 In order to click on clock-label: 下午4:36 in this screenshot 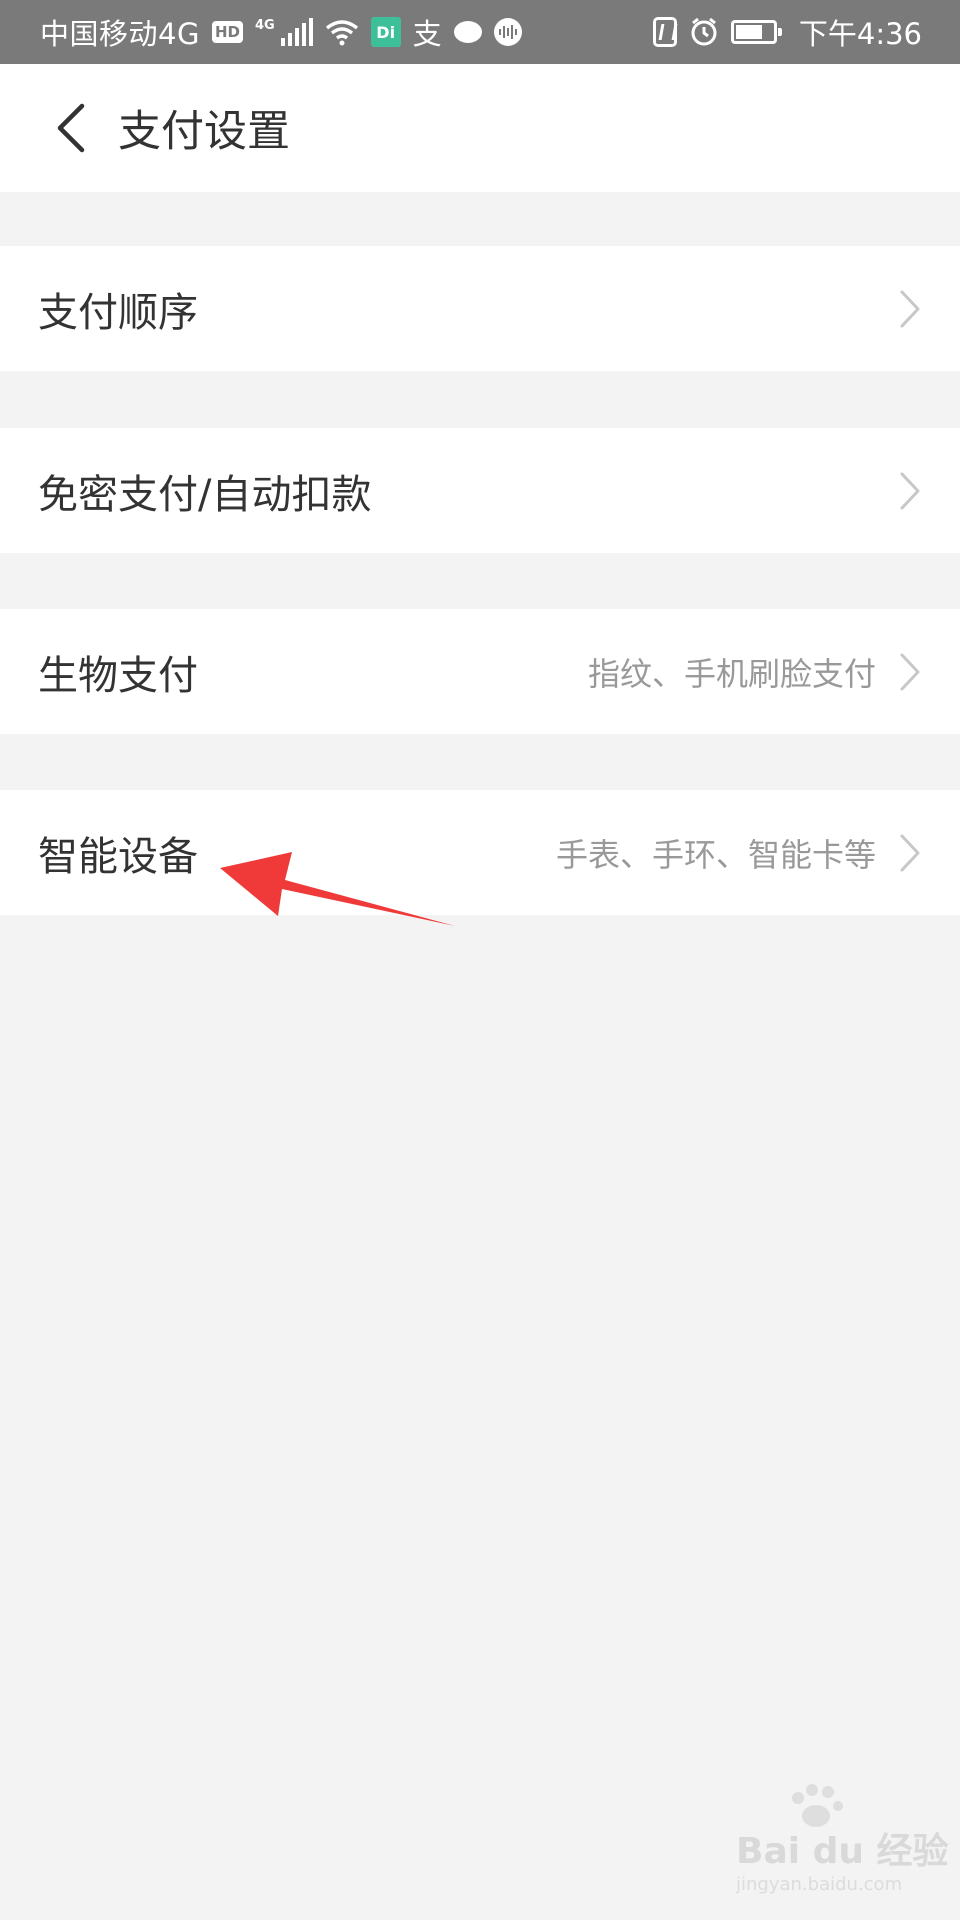, I will do `click(860, 34)`.